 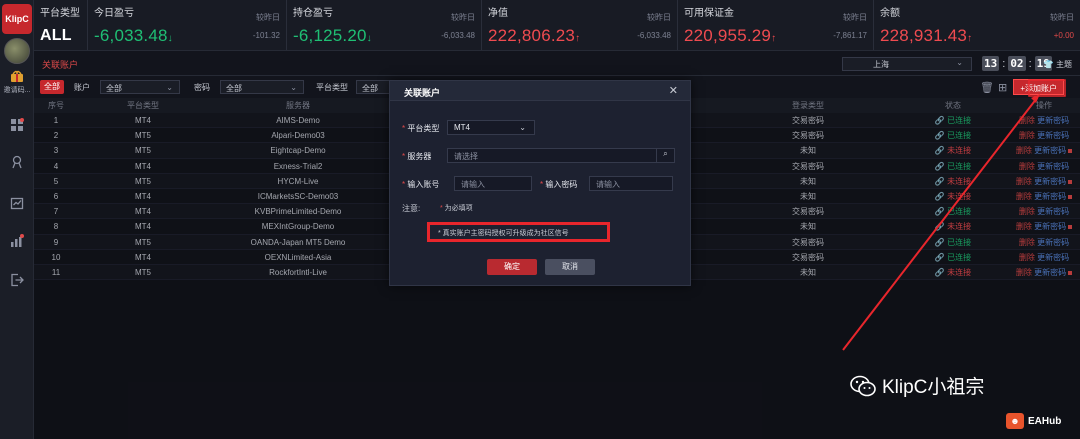 What do you see at coordinates (1048, 64) in the screenshot?
I see `shirt-icon: 👕` at bounding box center [1048, 64].